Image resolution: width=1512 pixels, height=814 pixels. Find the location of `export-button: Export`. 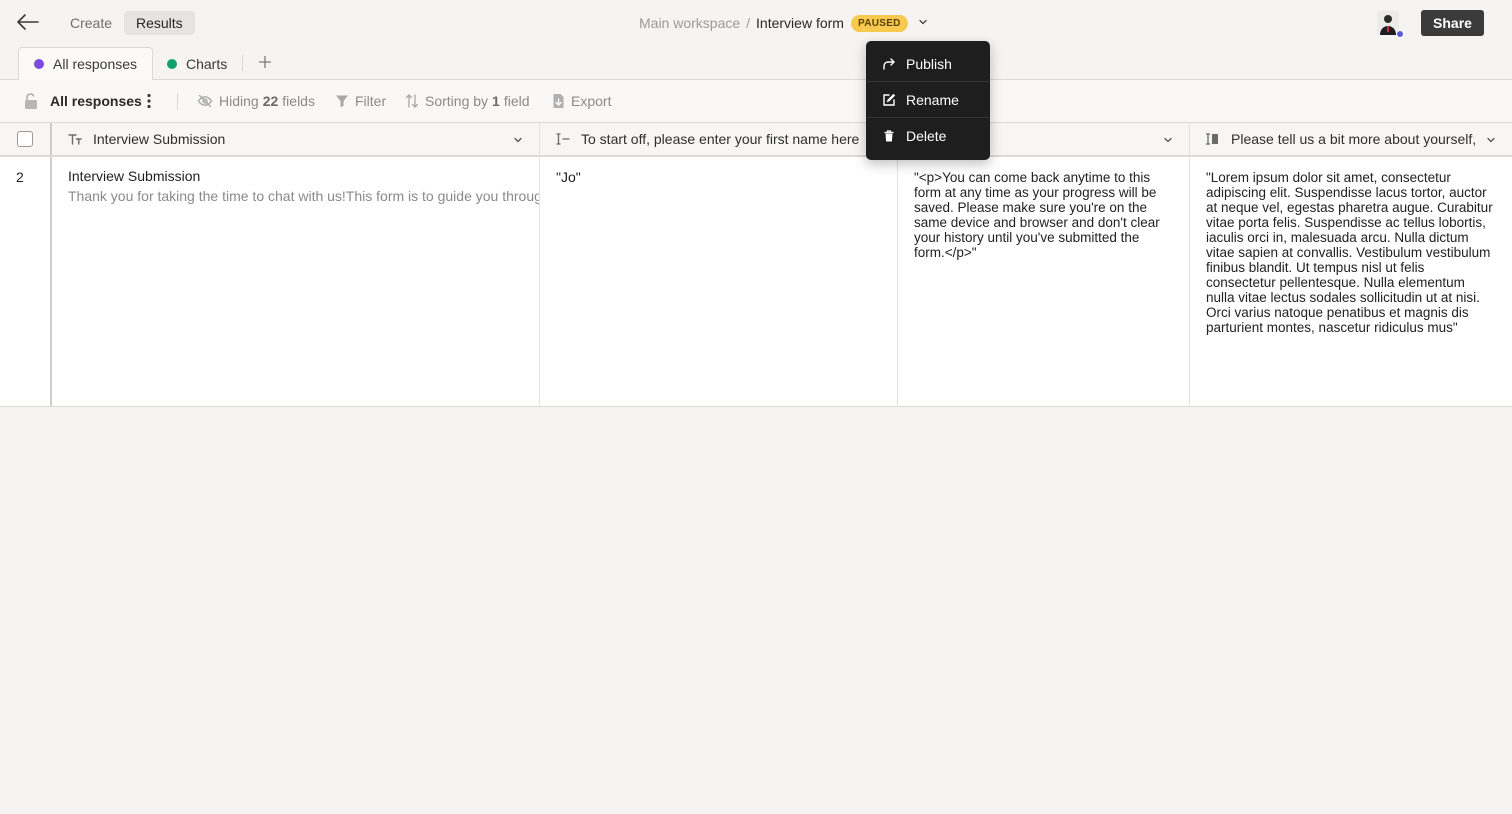

export-button: Export is located at coordinates (581, 101).